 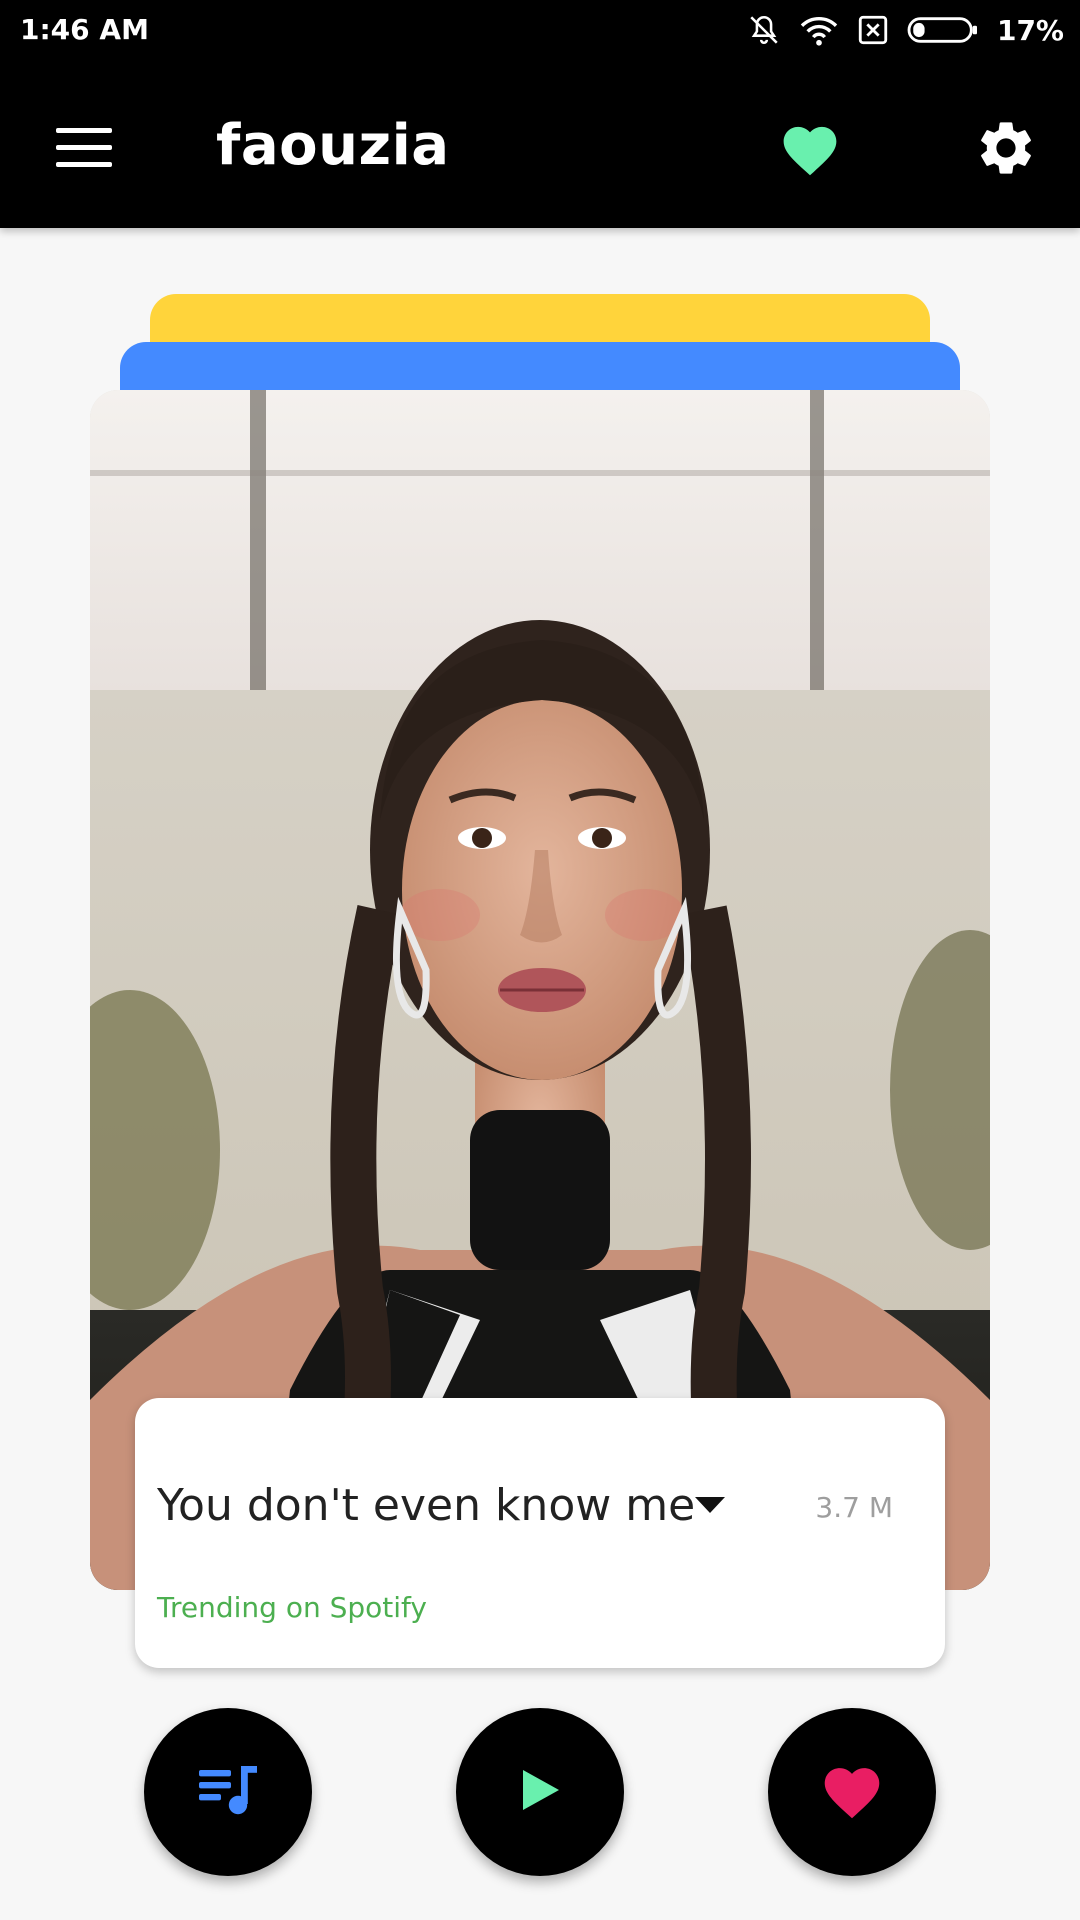 What do you see at coordinates (1030, 30) in the screenshot?
I see `battery-percentage: 17%` at bounding box center [1030, 30].